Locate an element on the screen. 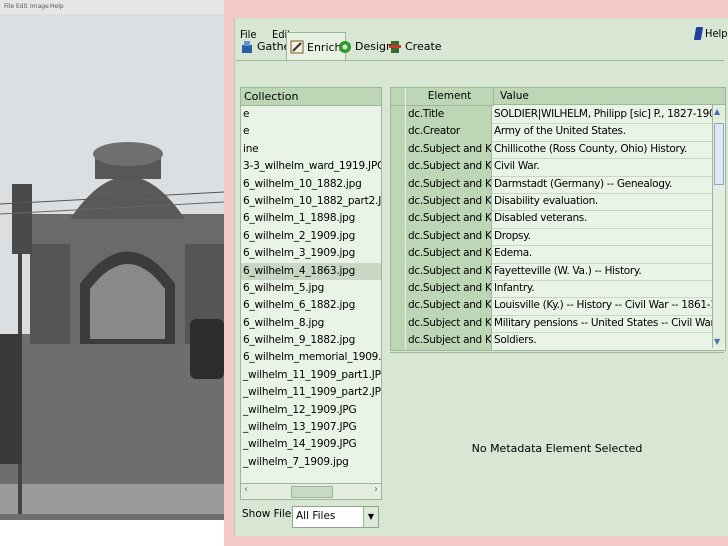 This screenshot has width=728, height=546. collection-file-item: _wilhelm_11_1909_part2.JPG is located at coordinates (311, 392).